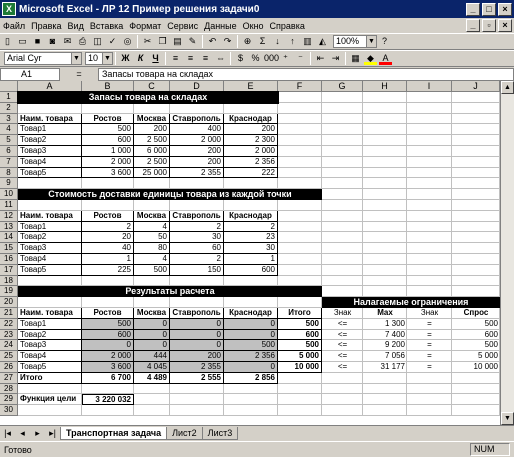 The height and width of the screenshot is (457, 514). Describe the element at coordinates (76, 58) in the screenshot. I see `chevron-down-icon: ▼` at that location.